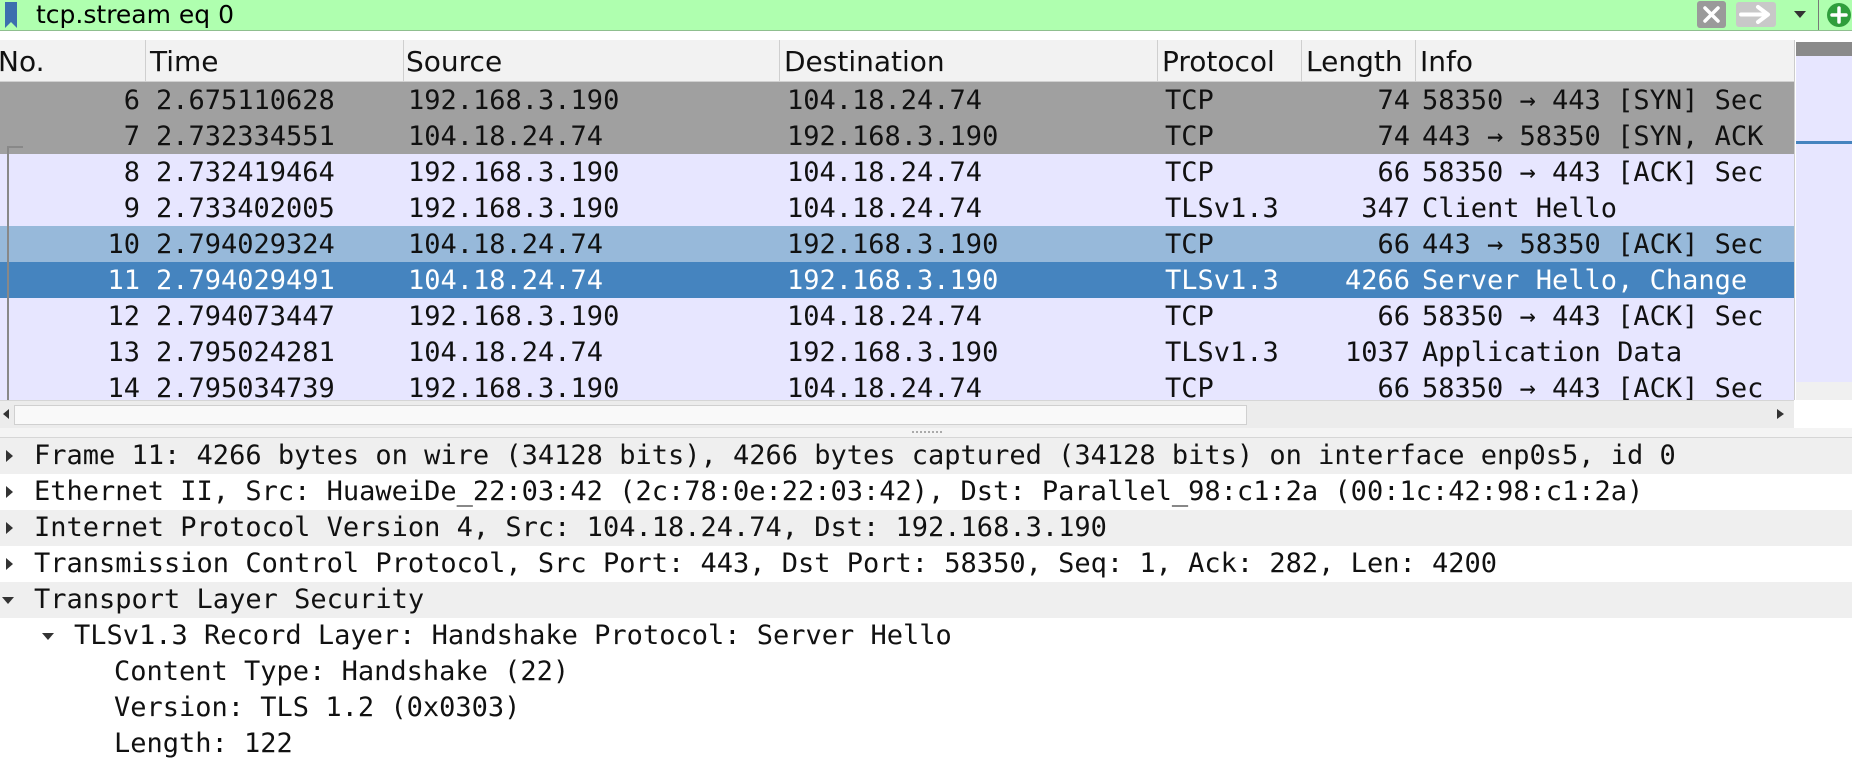  Describe the element at coordinates (1385, 208) in the screenshot. I see `packet-length: 347` at that location.